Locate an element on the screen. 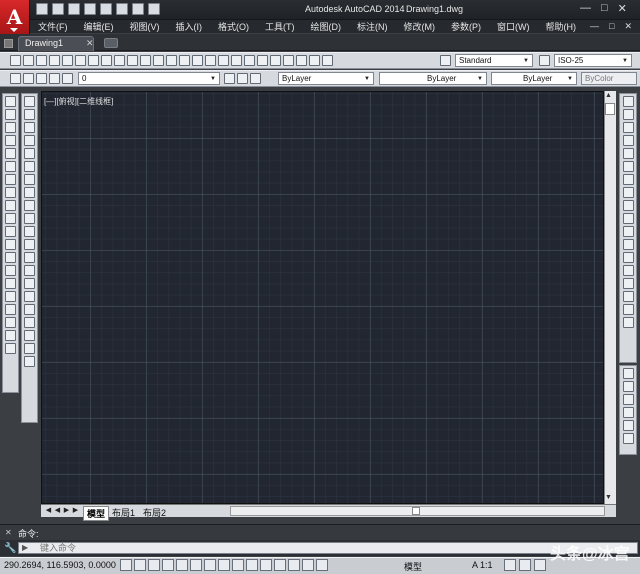  new-file-icon is located at coordinates (42, 9).